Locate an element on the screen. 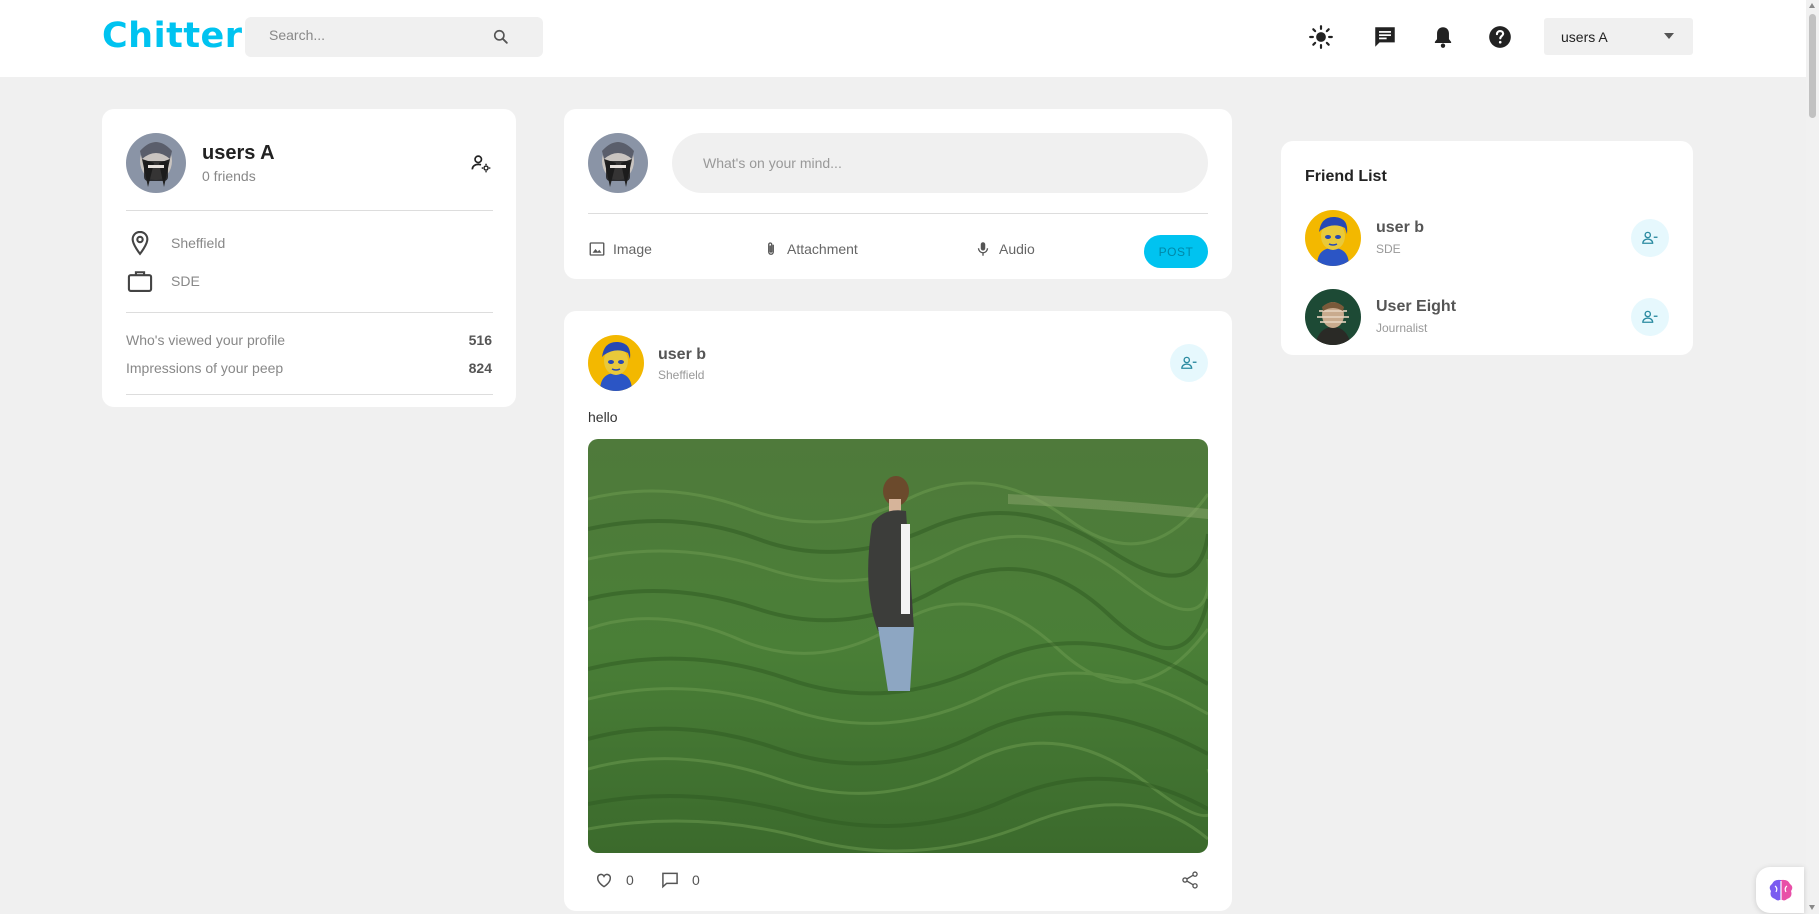 Image resolution: width=1819 pixels, height=914 pixels. chat-icon is located at coordinates (1385, 37).